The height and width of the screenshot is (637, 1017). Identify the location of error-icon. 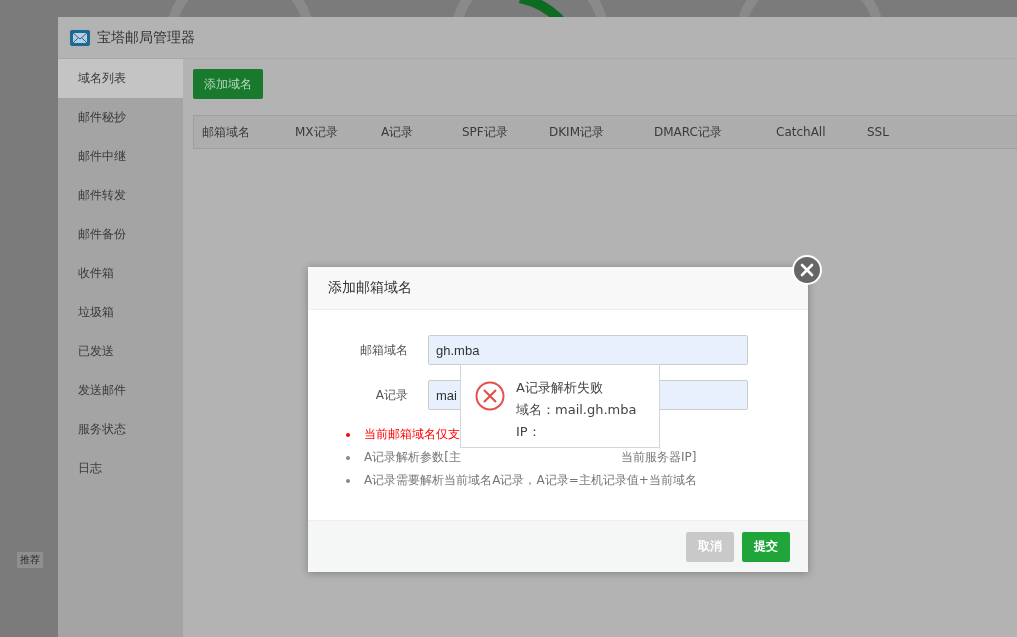
(490, 396).